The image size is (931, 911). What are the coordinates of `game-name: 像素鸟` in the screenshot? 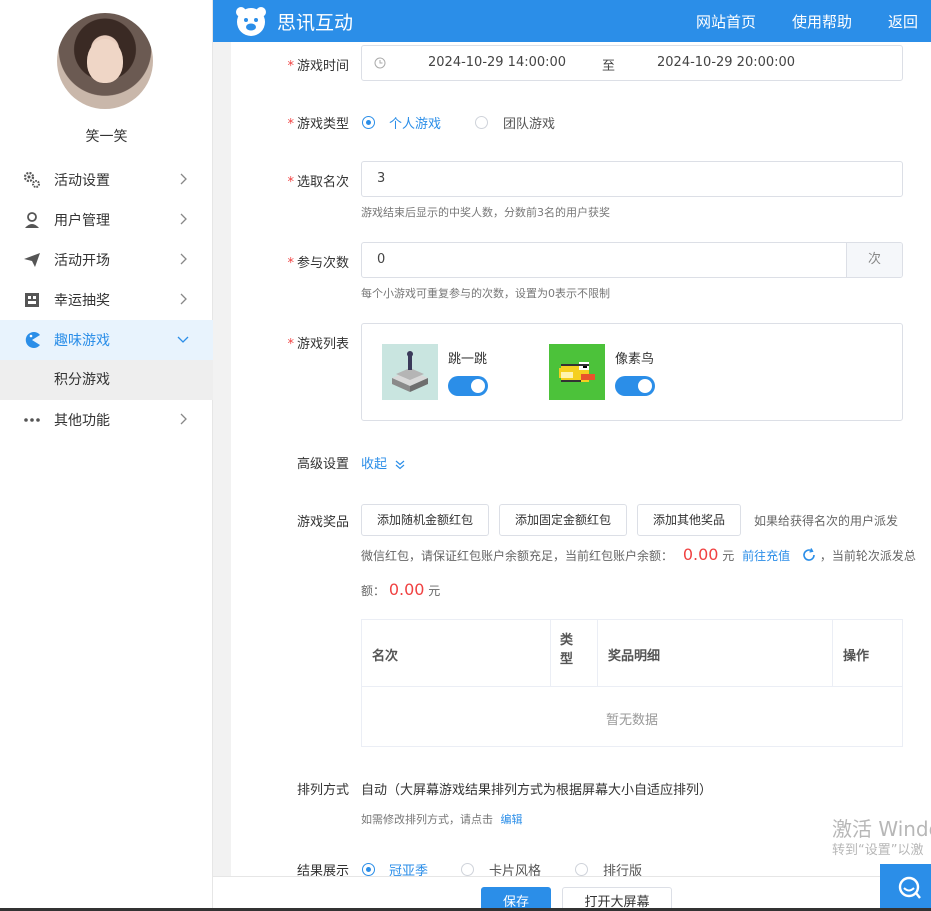 It's located at (635, 359).